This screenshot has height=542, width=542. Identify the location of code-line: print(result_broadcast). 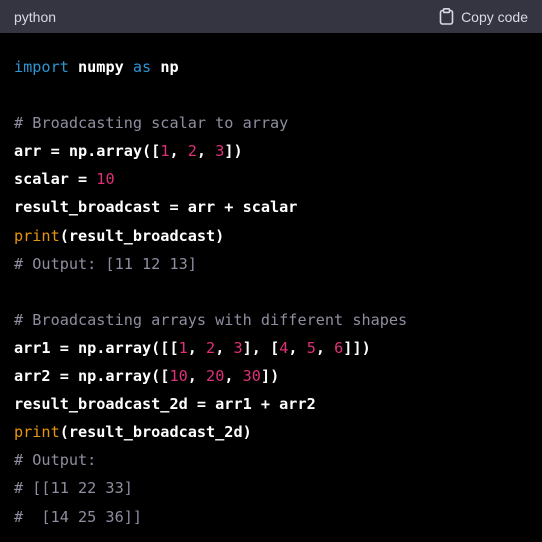
(271, 236).